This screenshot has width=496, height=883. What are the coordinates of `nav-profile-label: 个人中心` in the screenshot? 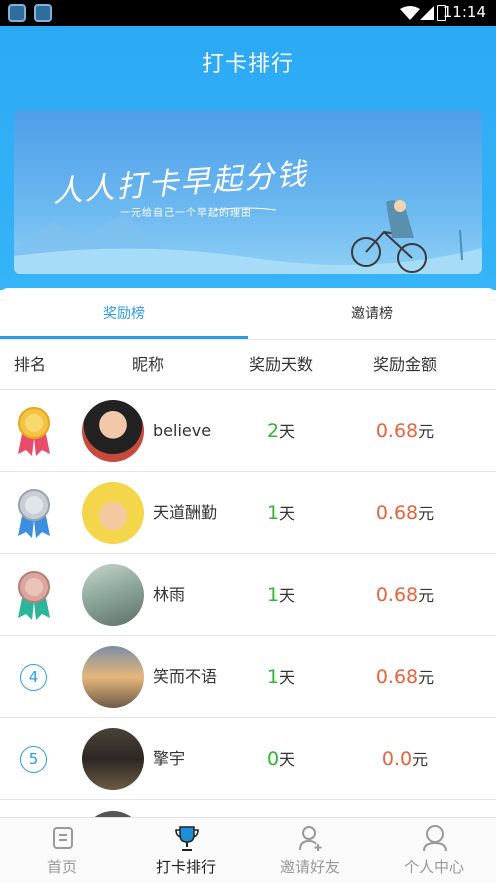 It's located at (433, 867).